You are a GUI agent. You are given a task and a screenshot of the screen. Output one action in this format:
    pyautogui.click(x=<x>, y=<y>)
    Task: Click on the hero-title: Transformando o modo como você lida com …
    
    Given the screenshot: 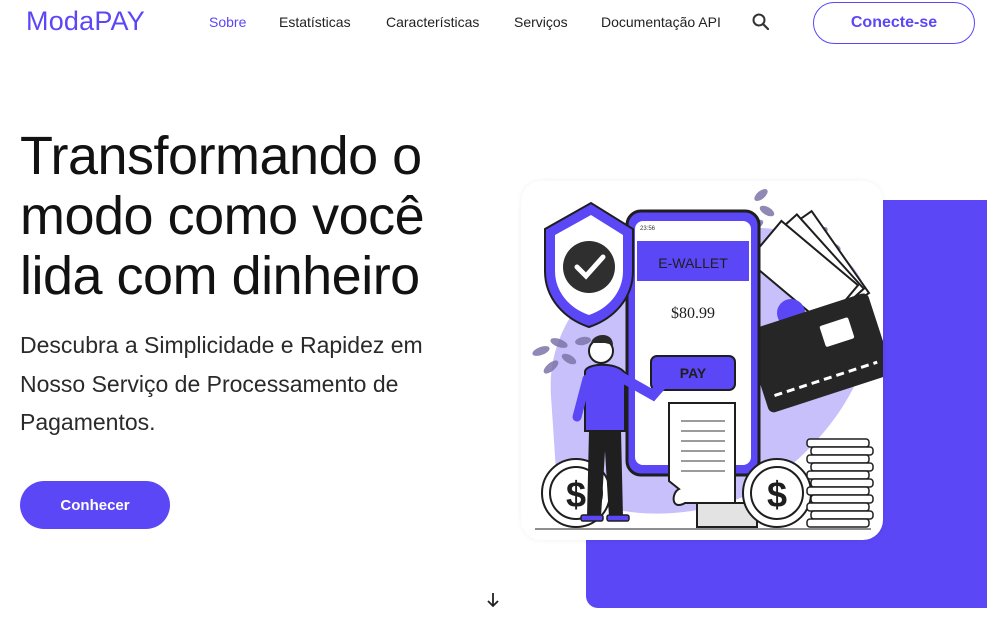 What is the action you would take?
    pyautogui.click(x=222, y=216)
    